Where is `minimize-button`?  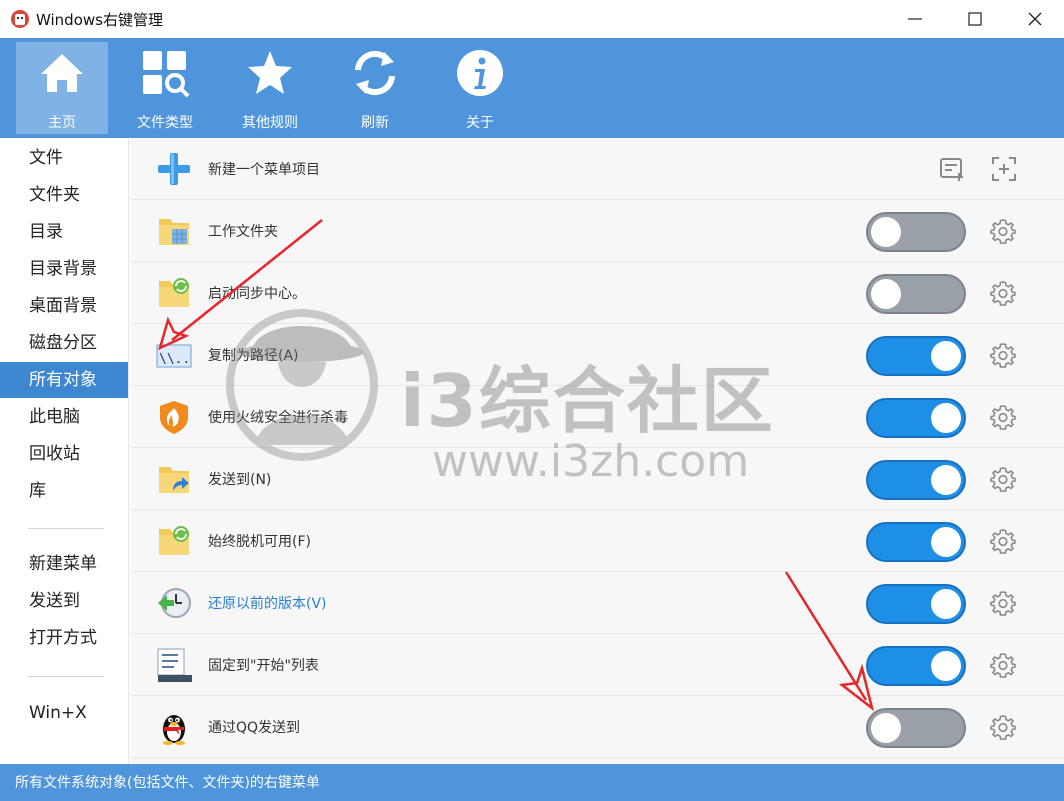
minimize-button is located at coordinates (915, 19).